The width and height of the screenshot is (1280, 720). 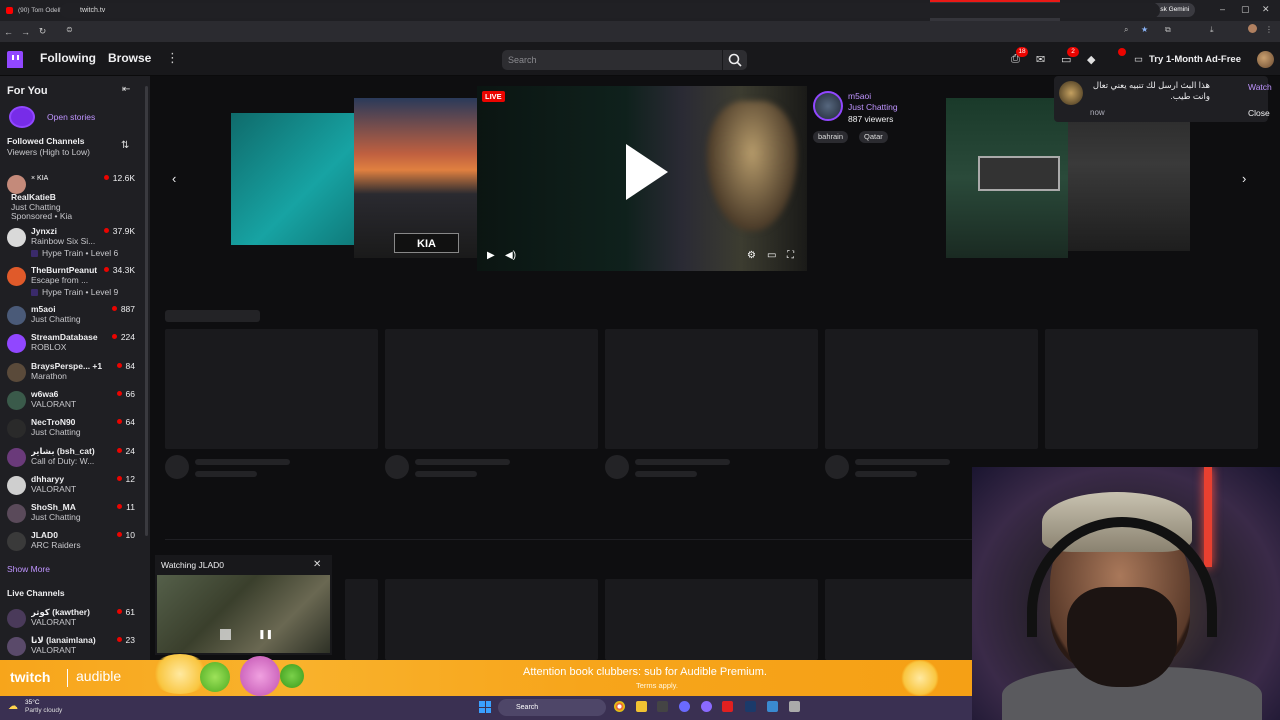 I want to click on notification-close-button: Close, so click(x=1259, y=113).